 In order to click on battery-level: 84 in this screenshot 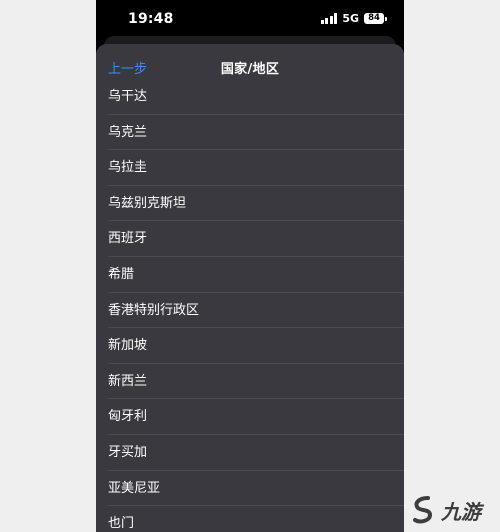, I will do `click(374, 18)`.